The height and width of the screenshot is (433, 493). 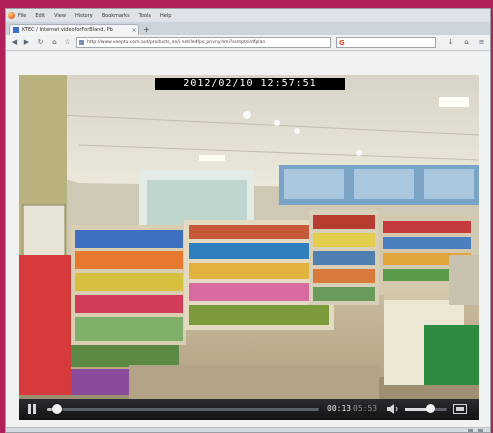 What do you see at coordinates (165, 16) in the screenshot?
I see `menu-help: Help` at bounding box center [165, 16].